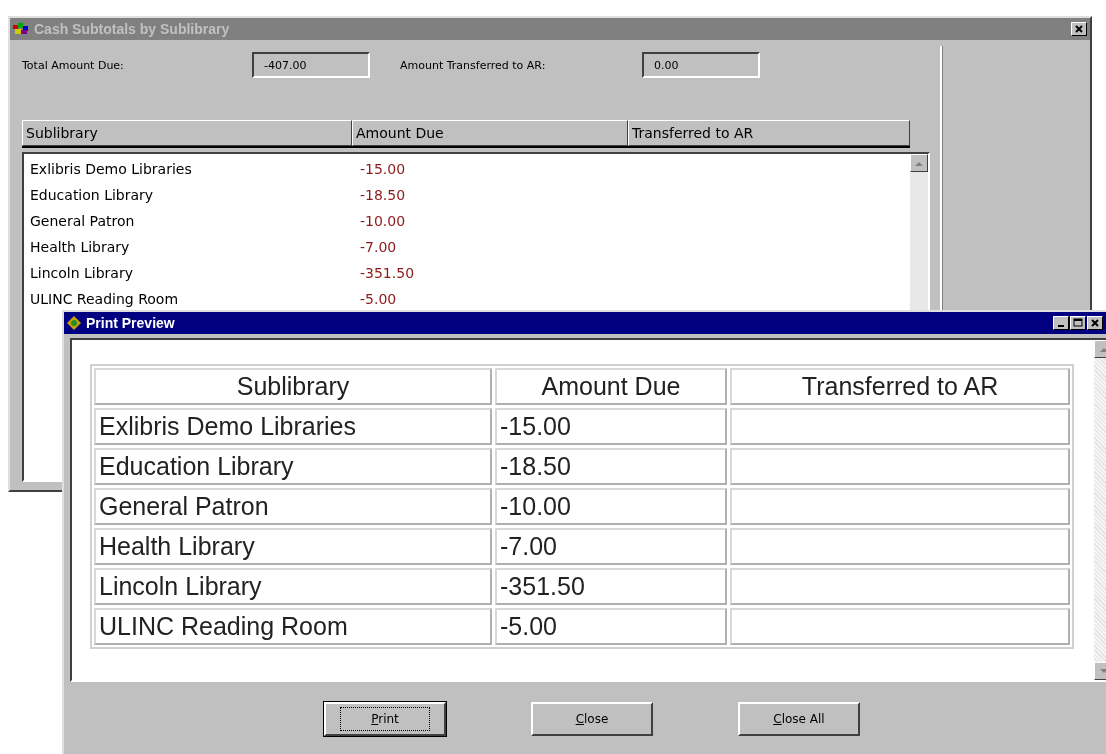 This screenshot has width=1106, height=754. Describe the element at coordinates (131, 323) in the screenshot. I see `window-title: Print Preview` at that location.